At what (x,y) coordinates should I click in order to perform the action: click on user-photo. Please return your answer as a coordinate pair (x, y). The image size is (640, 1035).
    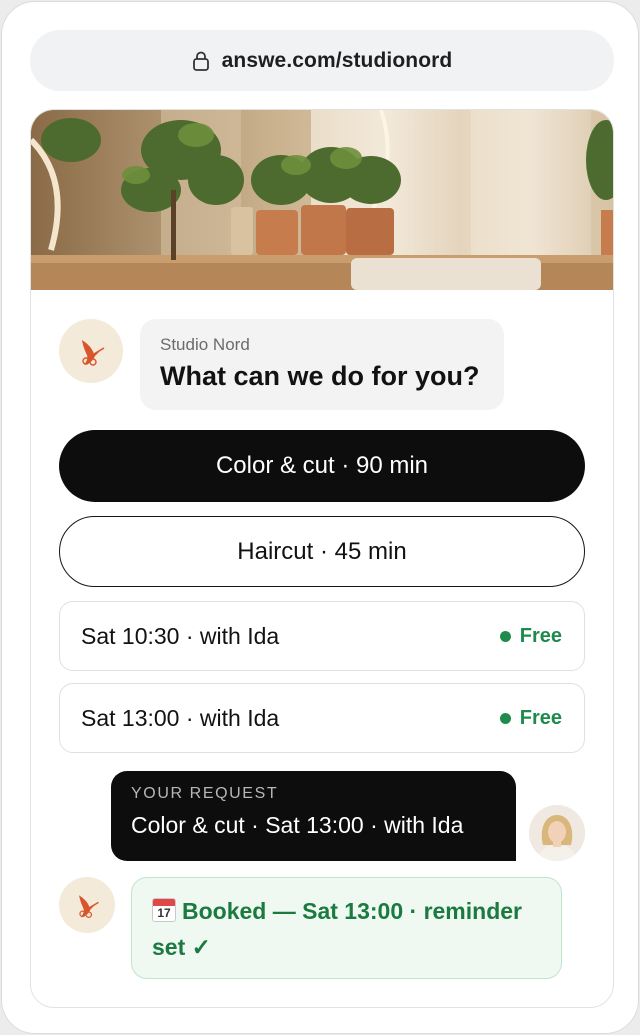
    Looking at the image, I should click on (557, 833).